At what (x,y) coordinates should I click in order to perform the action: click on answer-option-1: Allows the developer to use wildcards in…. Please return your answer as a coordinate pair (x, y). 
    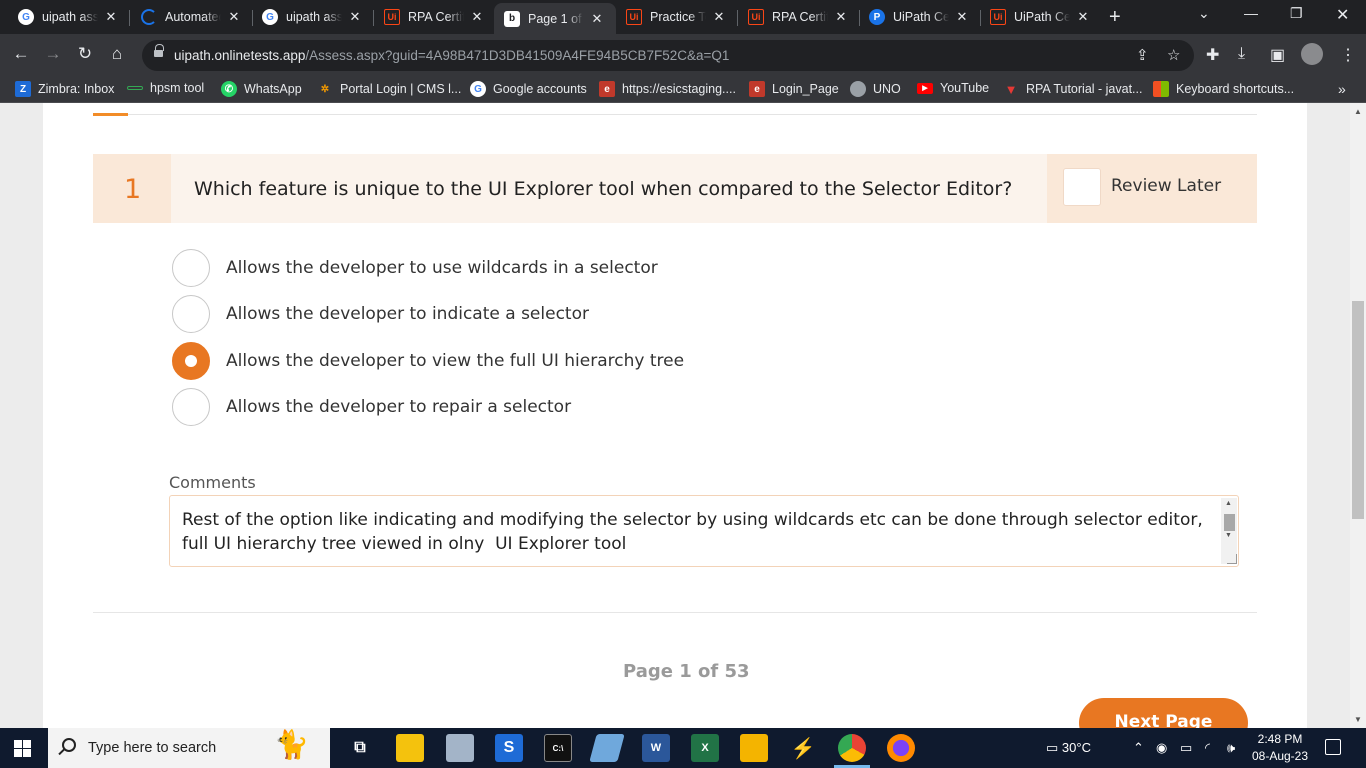
    Looking at the image, I should click on (622, 269).